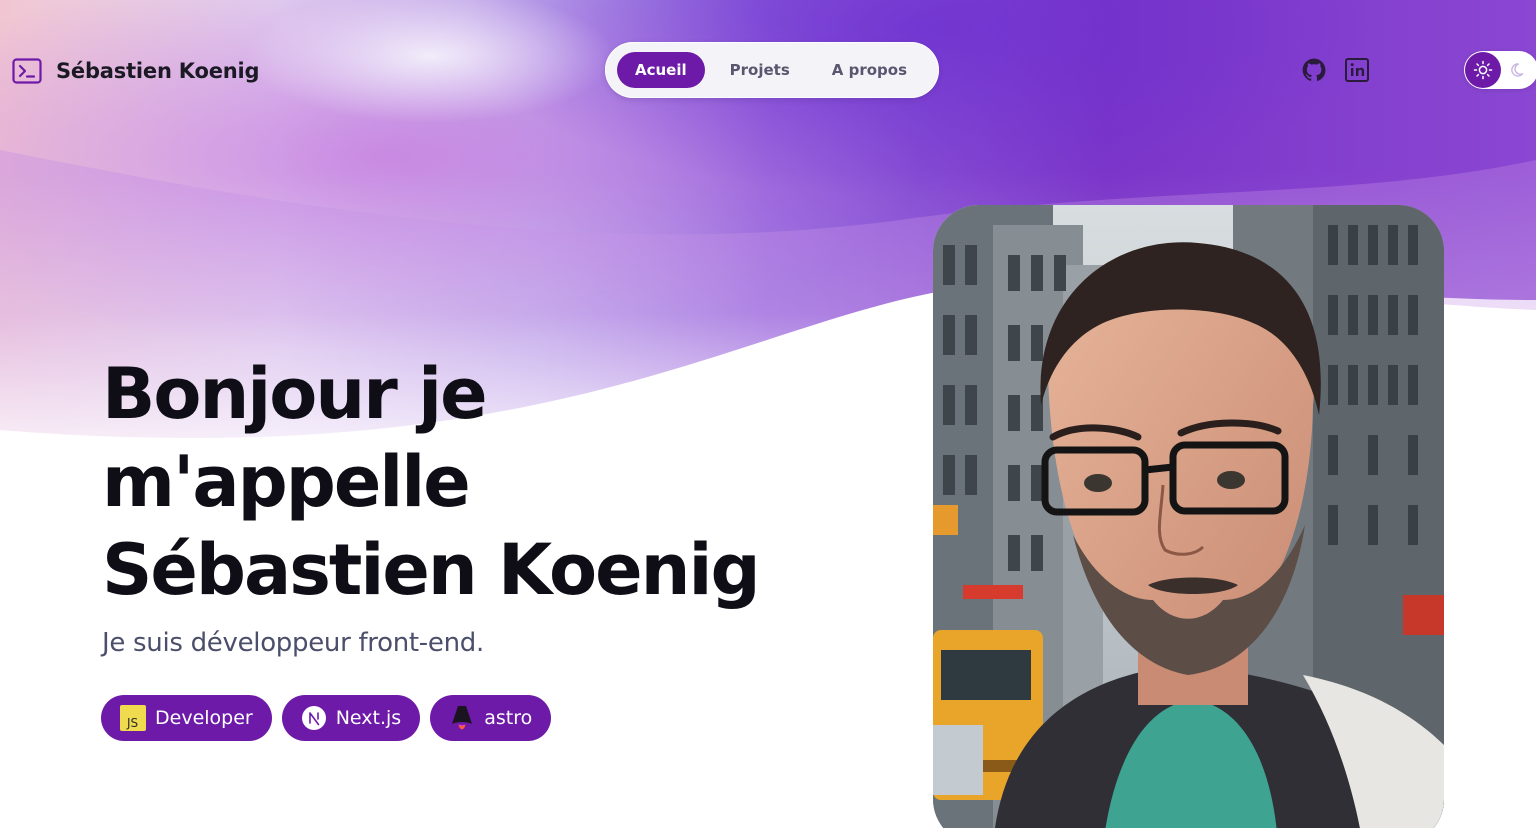 The image size is (1536, 828). I want to click on nextjs-icon, so click(314, 718).